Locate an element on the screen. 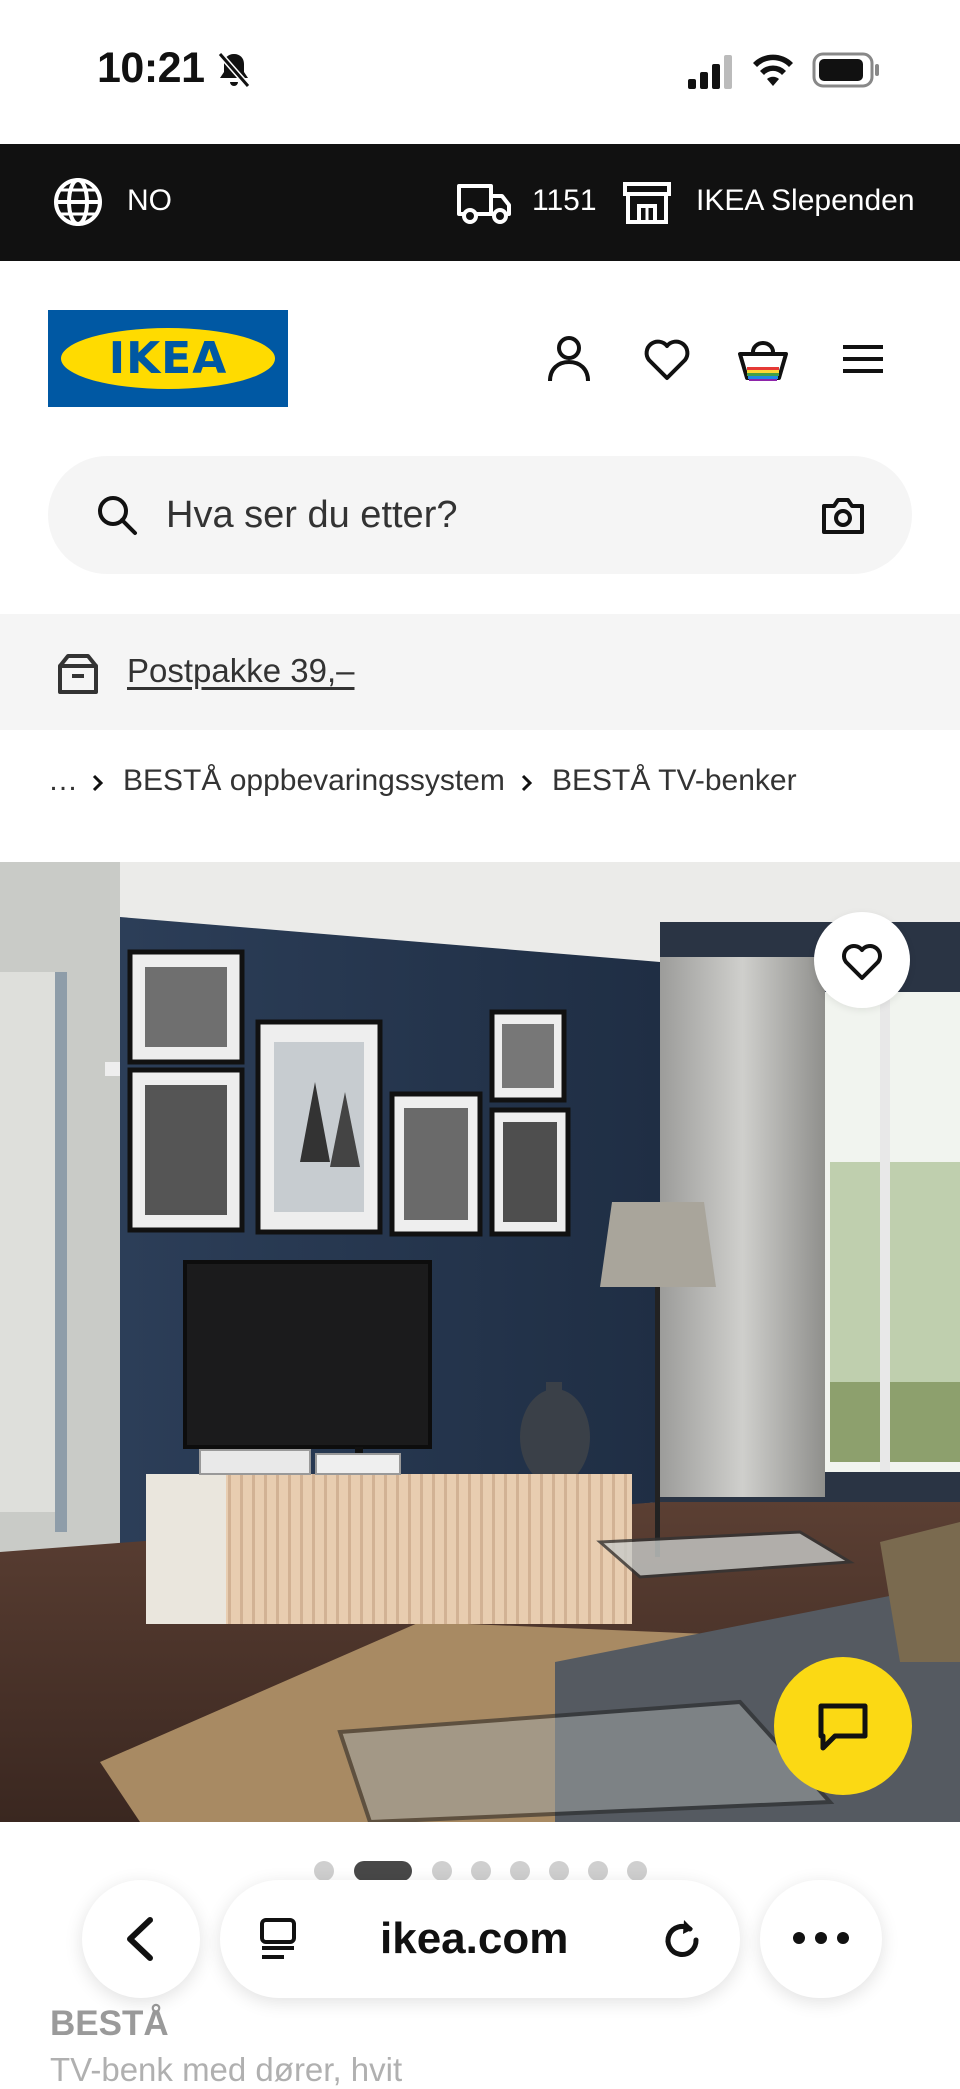  ikea-logo: IKEA is located at coordinates (168, 358).